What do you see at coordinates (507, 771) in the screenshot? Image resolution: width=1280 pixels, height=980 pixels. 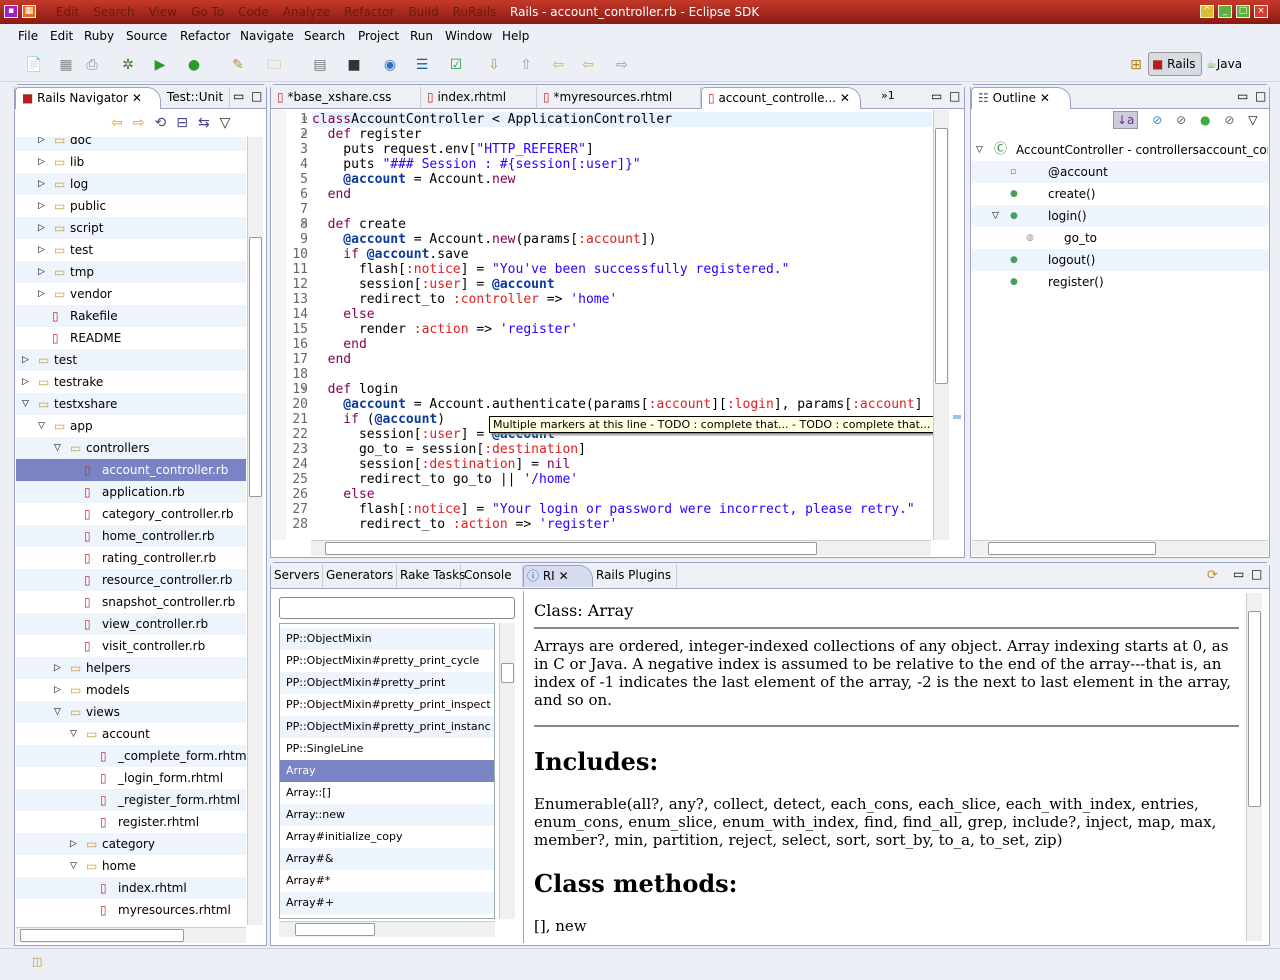 I see `ri-list-vscrollbar` at bounding box center [507, 771].